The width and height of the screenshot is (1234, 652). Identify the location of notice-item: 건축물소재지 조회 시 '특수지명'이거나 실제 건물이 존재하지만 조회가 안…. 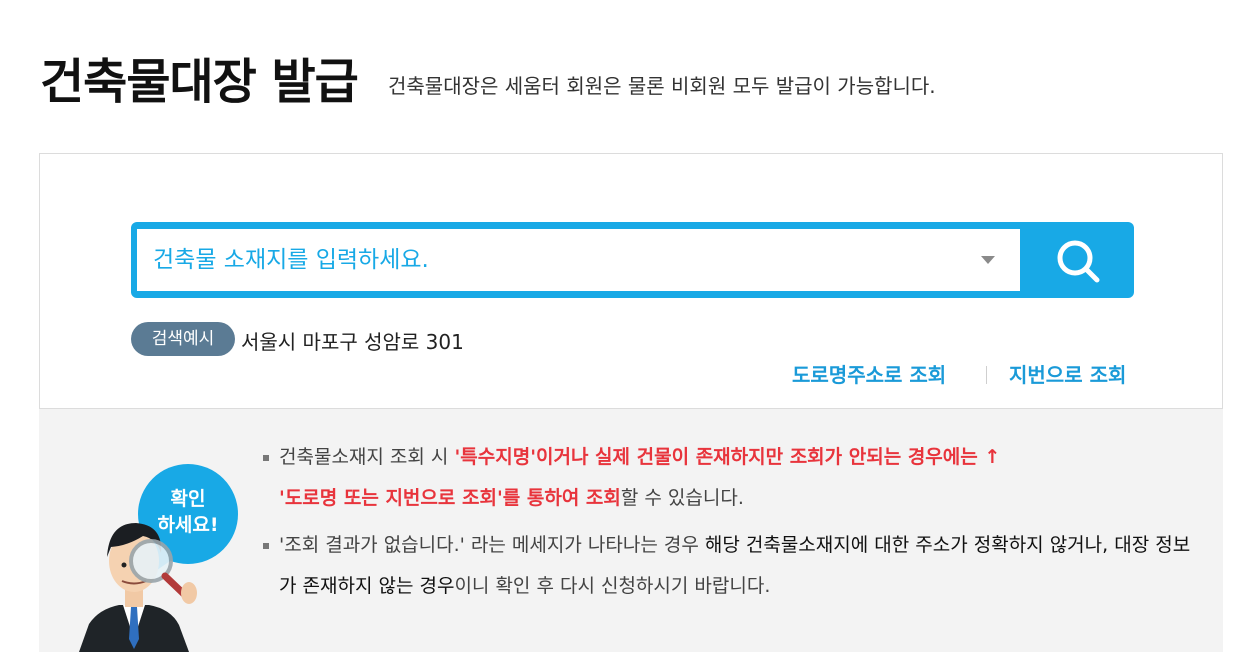
(731, 478).